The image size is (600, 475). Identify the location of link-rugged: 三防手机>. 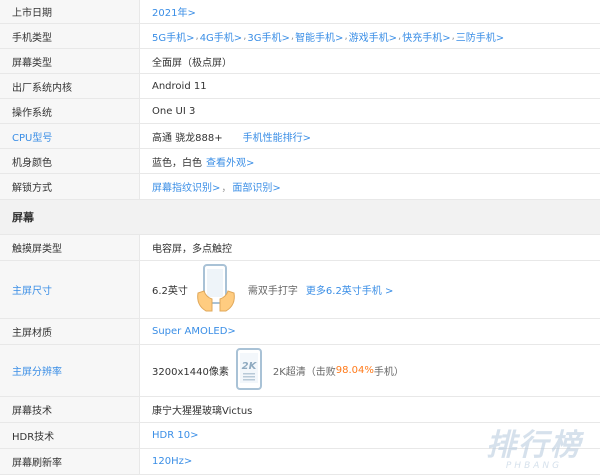
(480, 36).